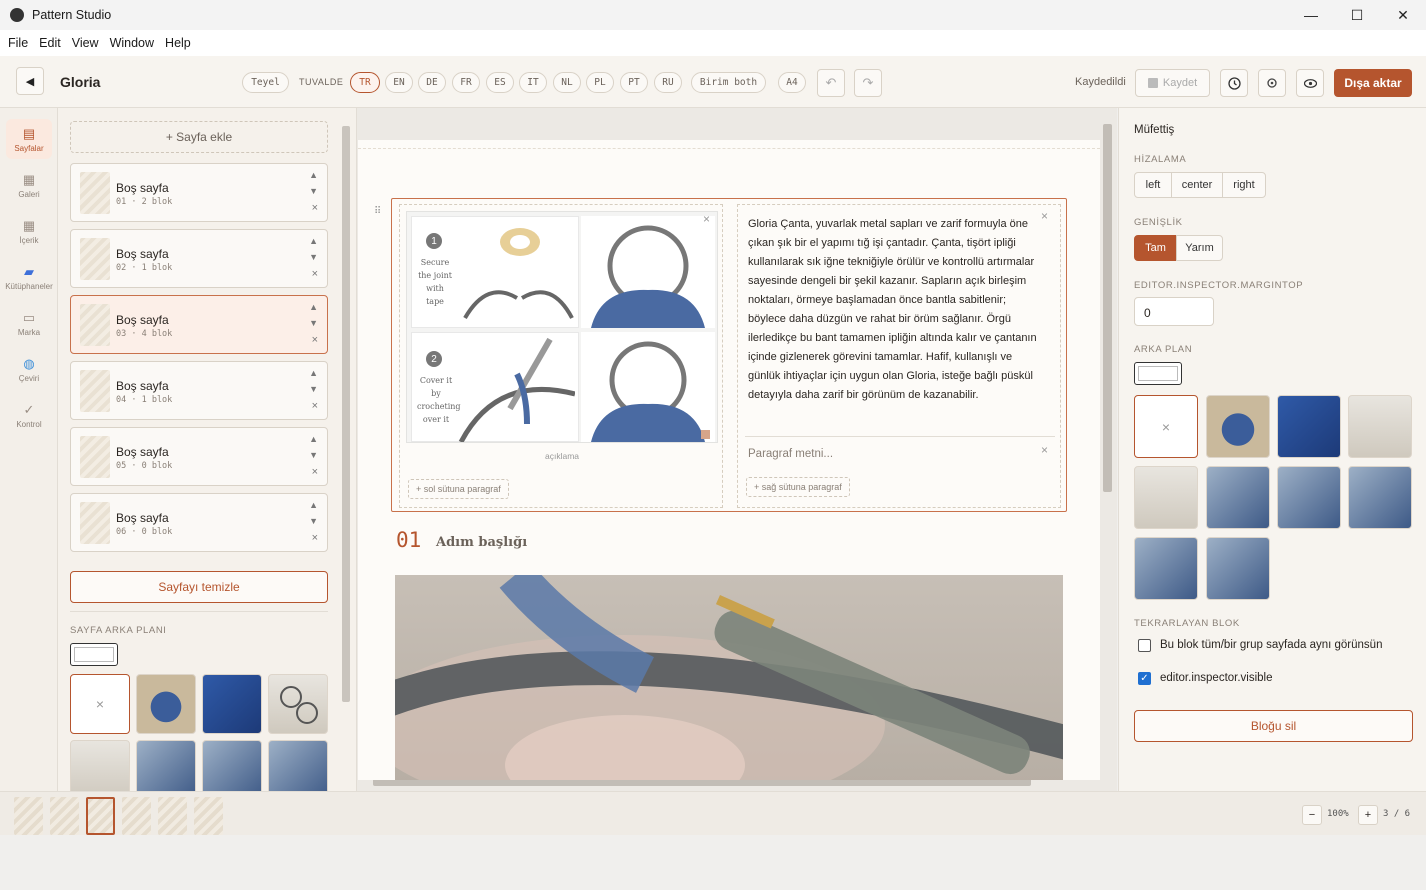  I want to click on export-button: Dışa aktar, so click(1373, 83).